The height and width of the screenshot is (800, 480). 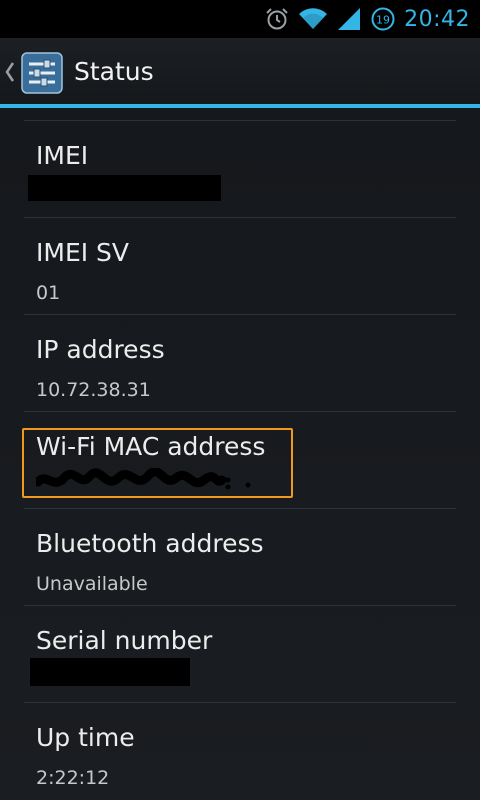 I want to click on status-bar: 19 20:42, so click(x=240, y=19).